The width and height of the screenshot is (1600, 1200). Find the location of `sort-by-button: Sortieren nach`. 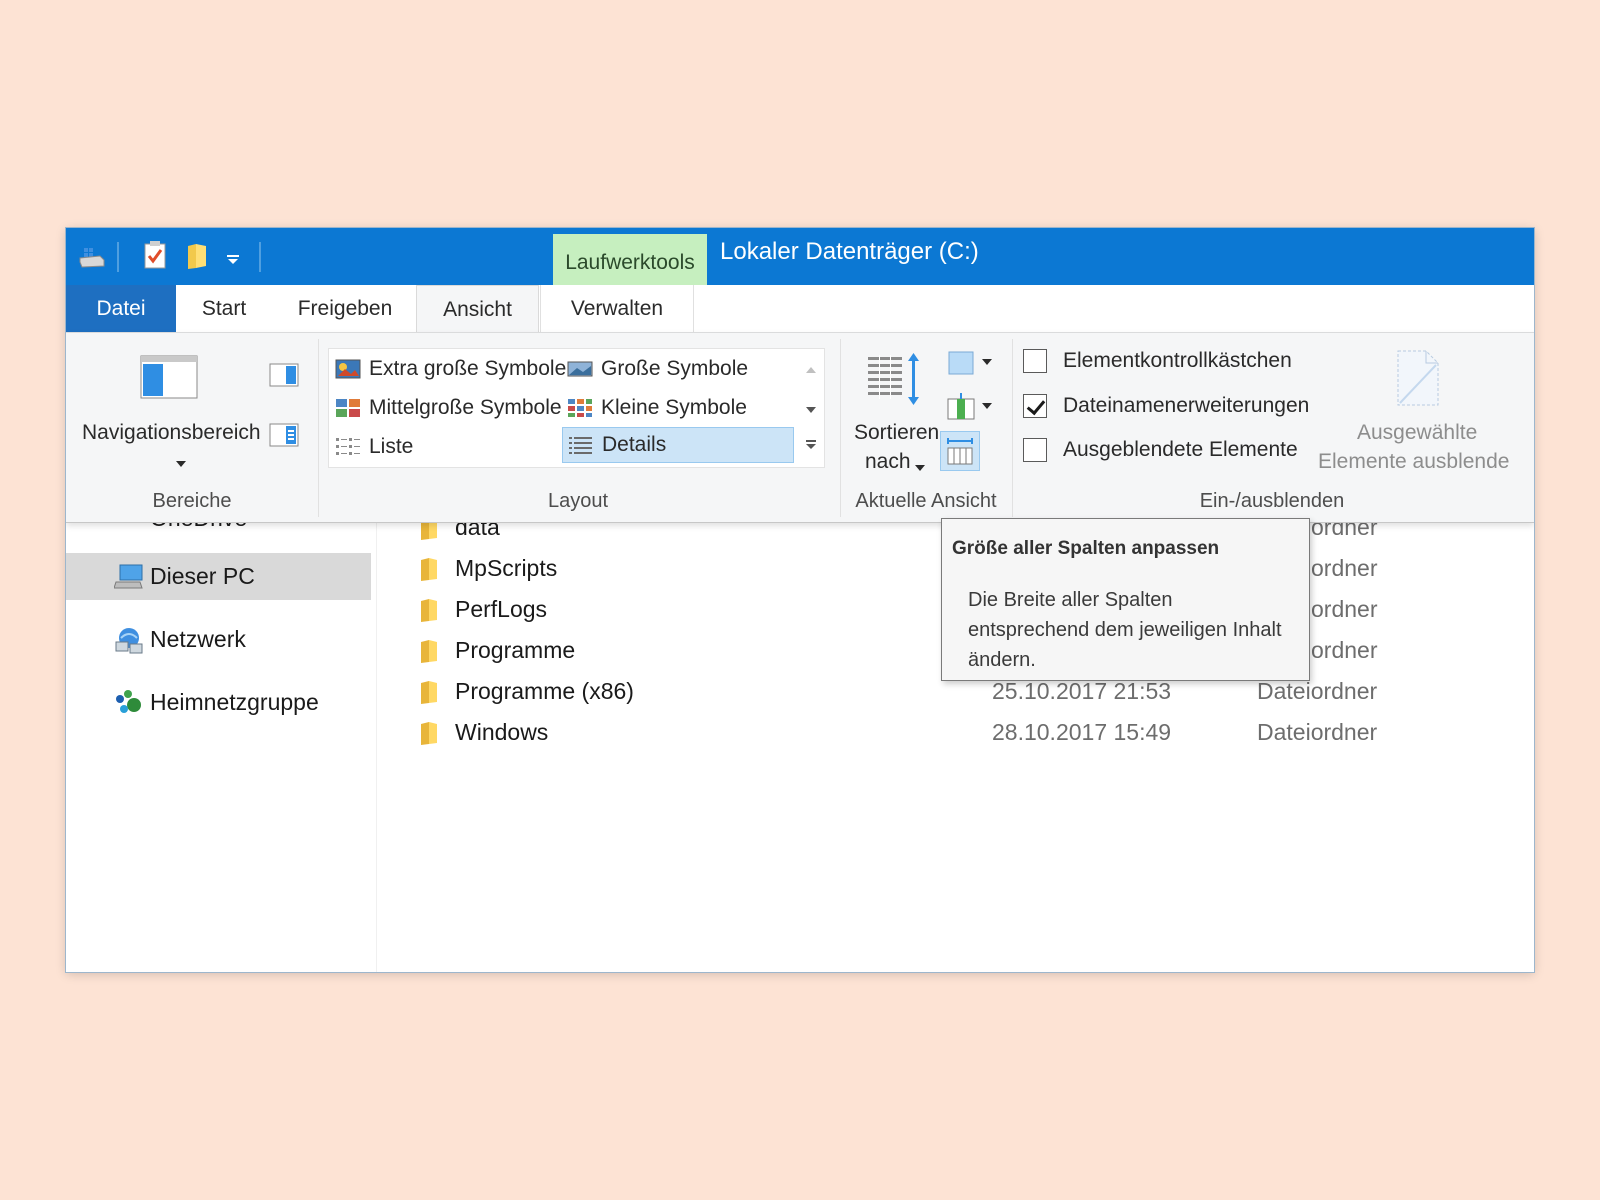

sort-by-button: Sortieren nach is located at coordinates (894, 410).